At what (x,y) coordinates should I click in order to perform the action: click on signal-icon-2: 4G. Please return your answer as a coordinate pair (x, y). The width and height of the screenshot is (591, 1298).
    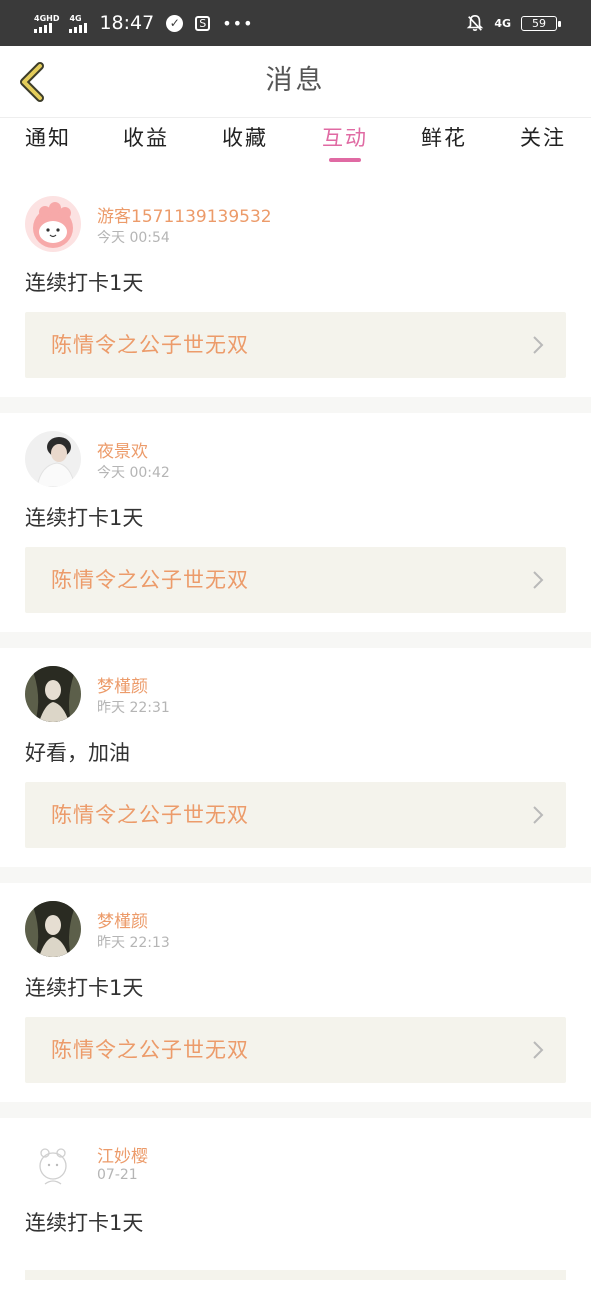
    Looking at the image, I should click on (78, 23).